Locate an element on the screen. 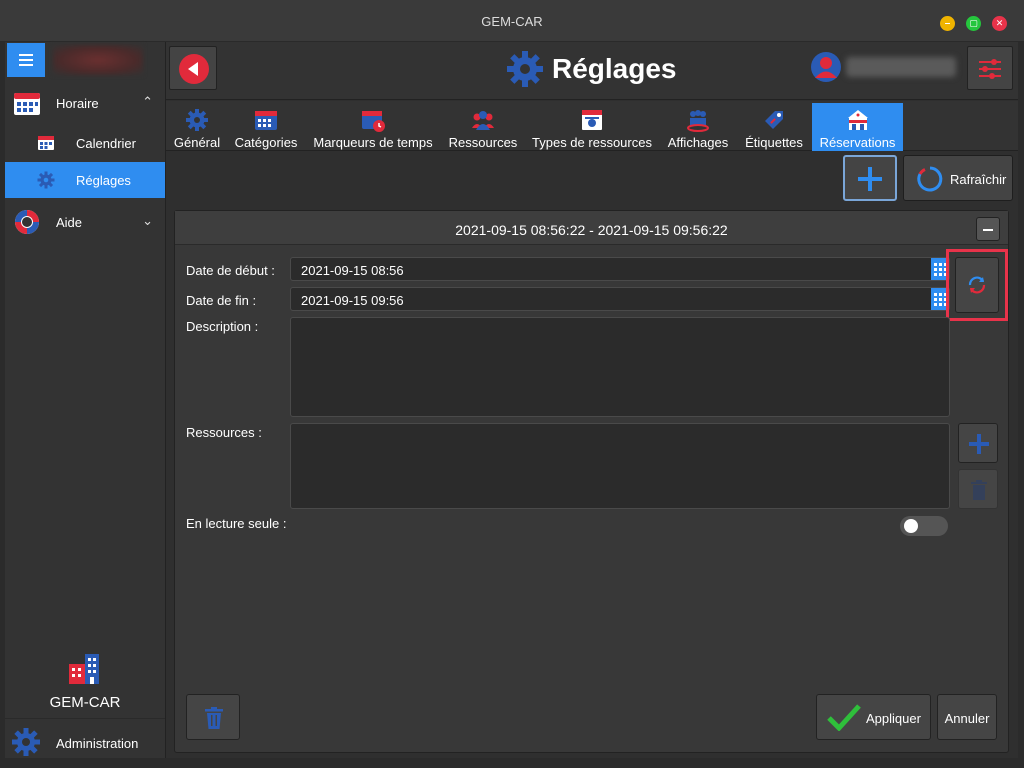  sidebar-item-label: Calendrier is located at coordinates (106, 143).